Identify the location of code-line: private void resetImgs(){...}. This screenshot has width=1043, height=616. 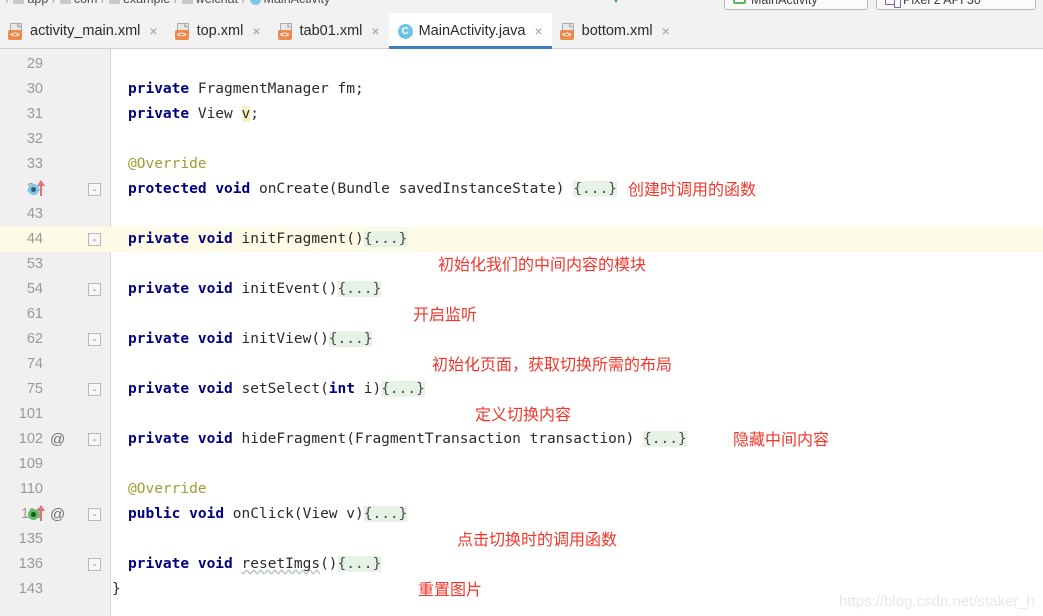
(255, 564).